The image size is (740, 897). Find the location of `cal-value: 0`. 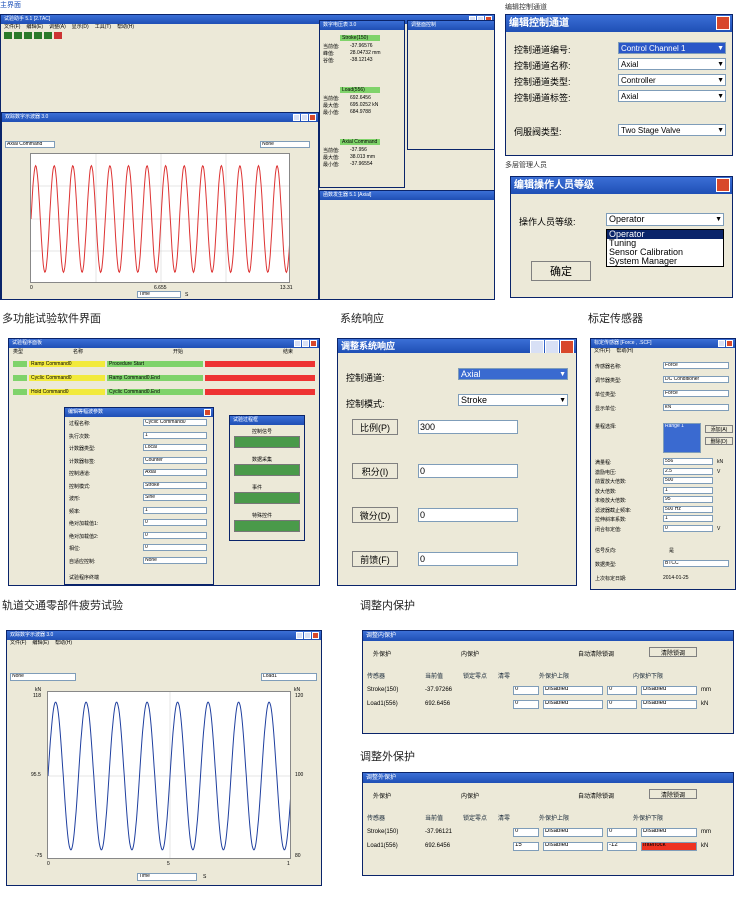

cal-value: 0 is located at coordinates (688, 528).